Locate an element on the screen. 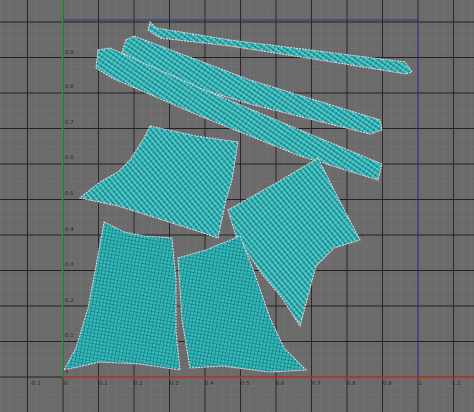 The image size is (474, 412). v-tick-label: 0.2 is located at coordinates (69, 301).